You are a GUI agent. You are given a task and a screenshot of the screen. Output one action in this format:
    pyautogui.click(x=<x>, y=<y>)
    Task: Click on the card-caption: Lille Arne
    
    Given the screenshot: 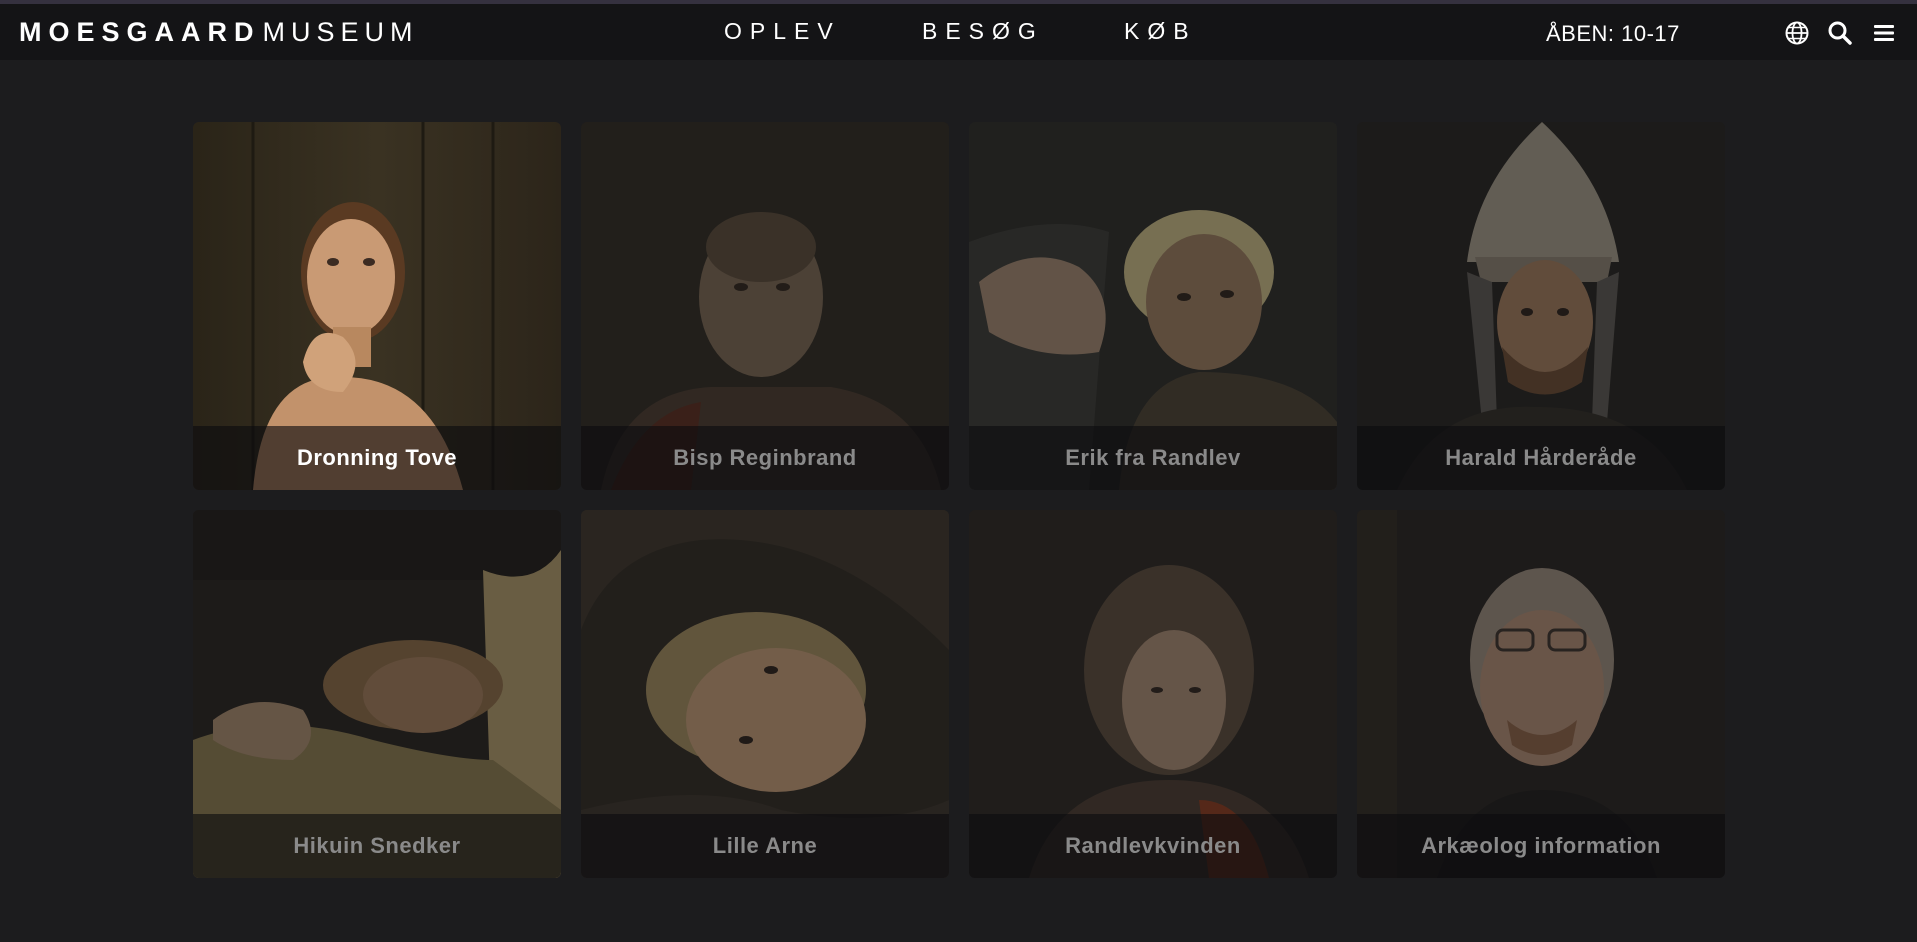 What is the action you would take?
    pyautogui.click(x=765, y=846)
    